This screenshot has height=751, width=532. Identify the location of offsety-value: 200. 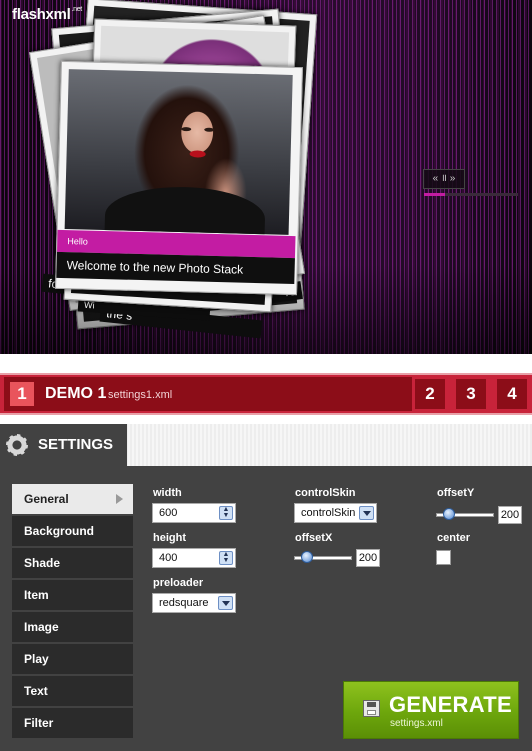
(510, 515).